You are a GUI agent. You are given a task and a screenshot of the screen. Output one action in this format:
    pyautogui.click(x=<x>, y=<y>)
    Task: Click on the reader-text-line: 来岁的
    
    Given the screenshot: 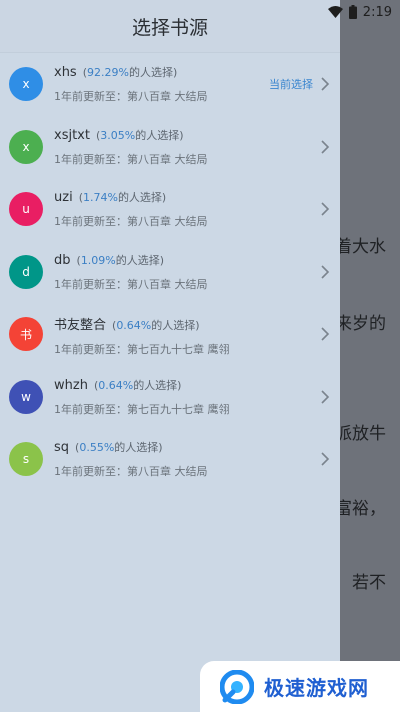 What is the action you would take?
    pyautogui.click(x=360, y=324)
    